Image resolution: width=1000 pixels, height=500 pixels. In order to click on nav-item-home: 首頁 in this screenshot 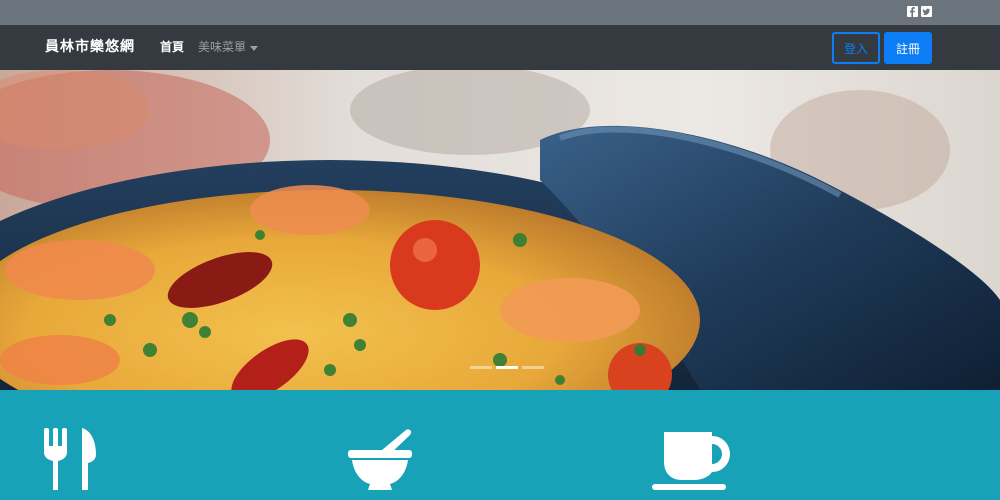, I will do `click(172, 47)`.